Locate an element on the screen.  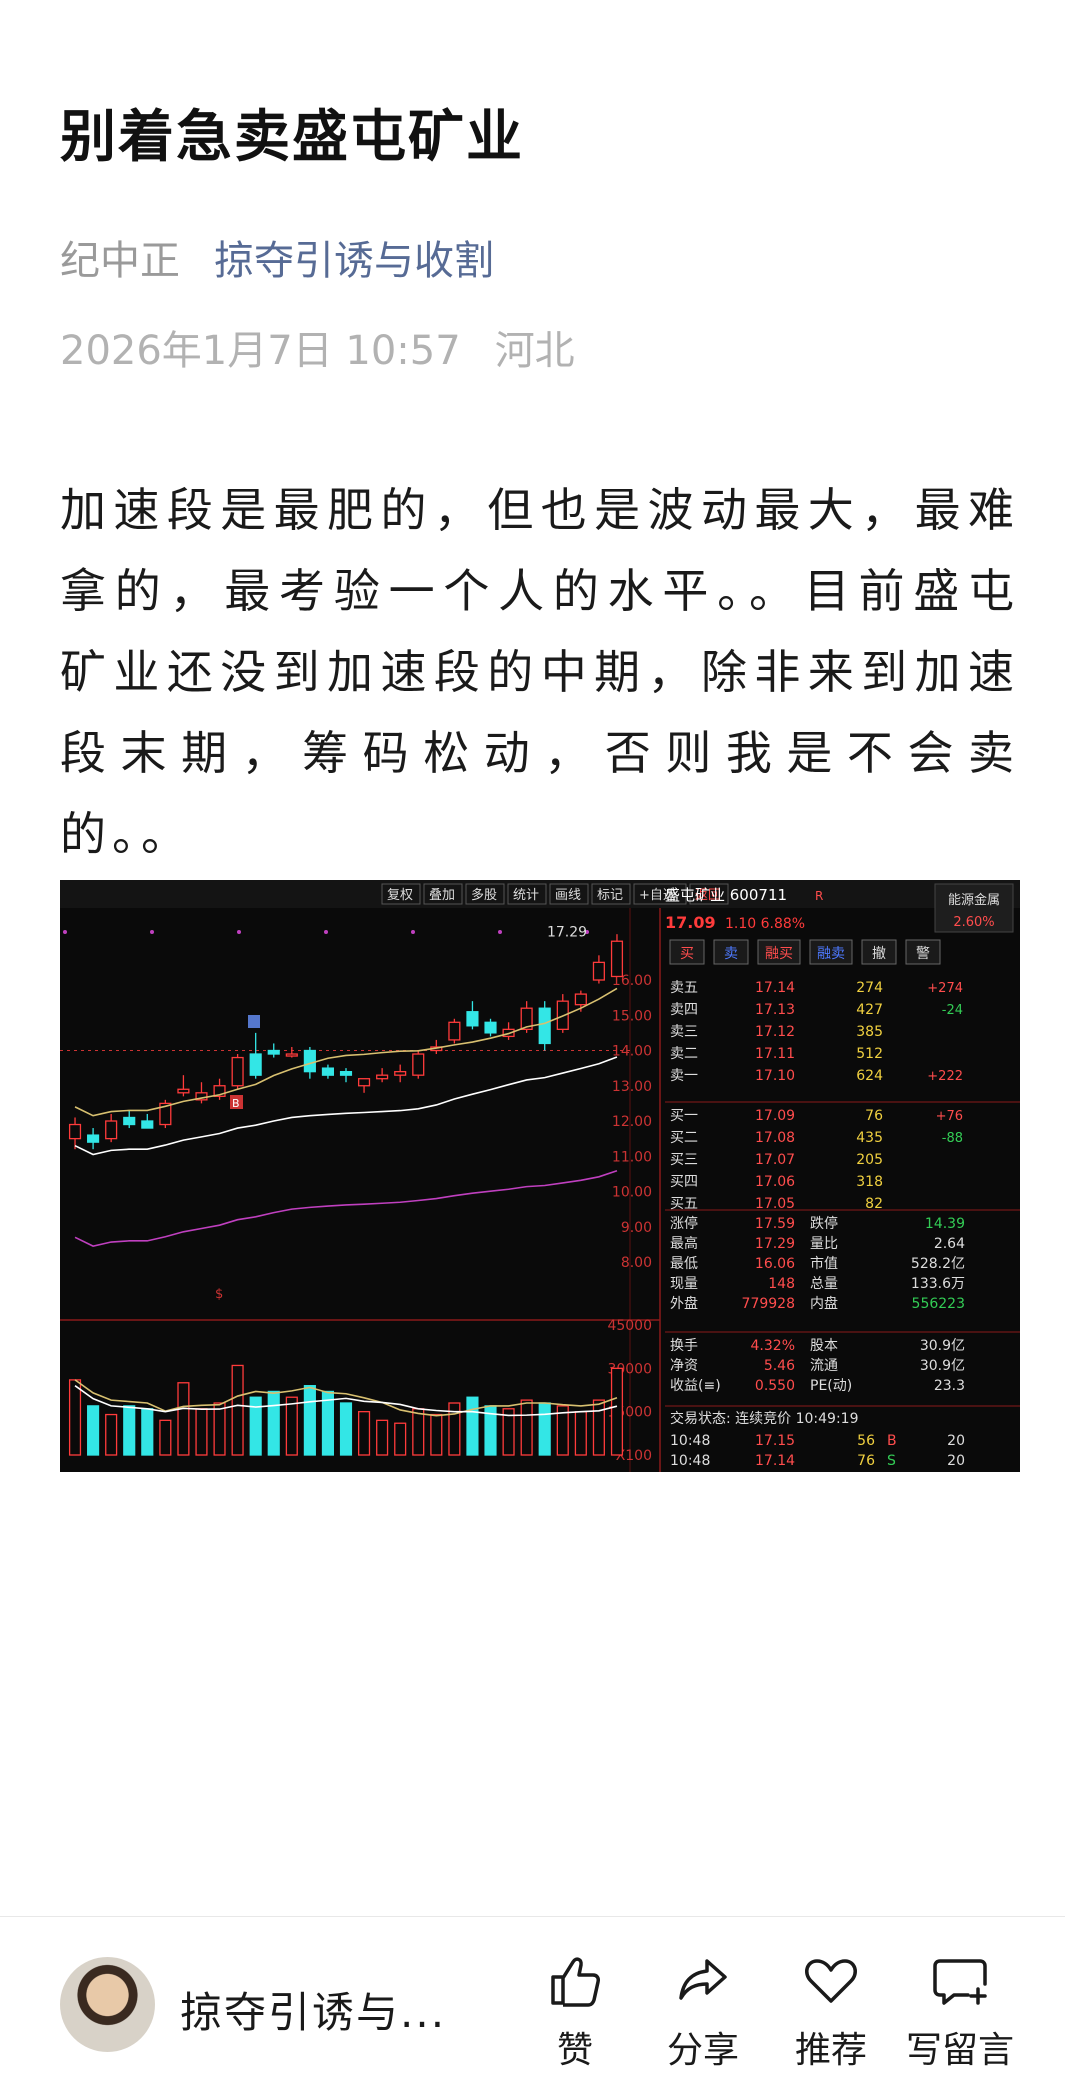
bid-label-2: 买三 is located at coordinates (684, 1160).